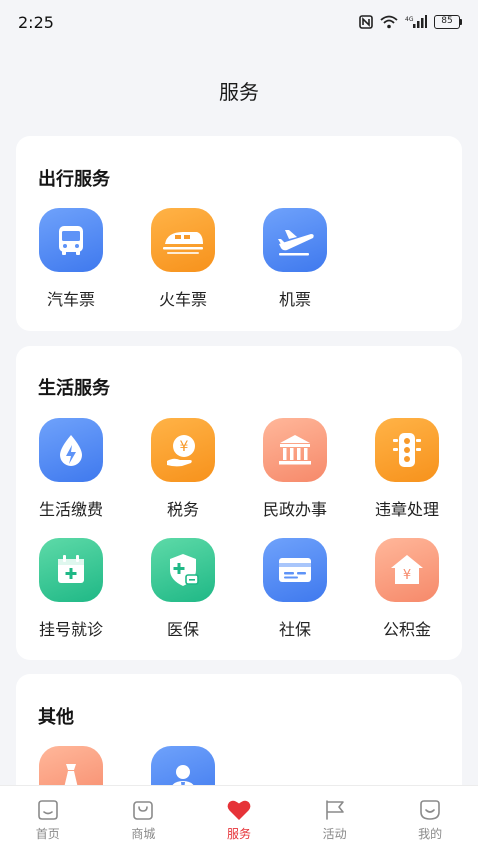  Describe the element at coordinates (416, 21) in the screenshot. I see `cellular-signal-icon: 4G` at that location.